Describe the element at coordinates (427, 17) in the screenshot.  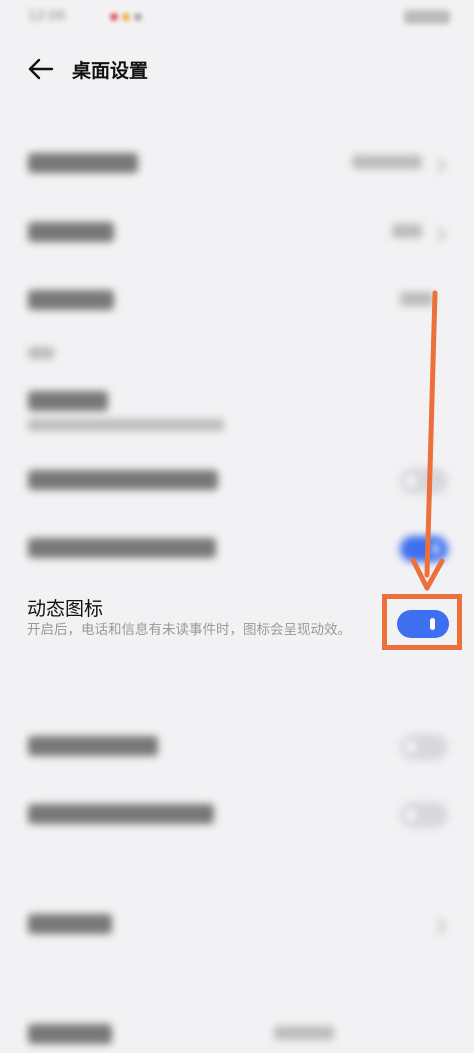
I see `battery-signal-icon` at that location.